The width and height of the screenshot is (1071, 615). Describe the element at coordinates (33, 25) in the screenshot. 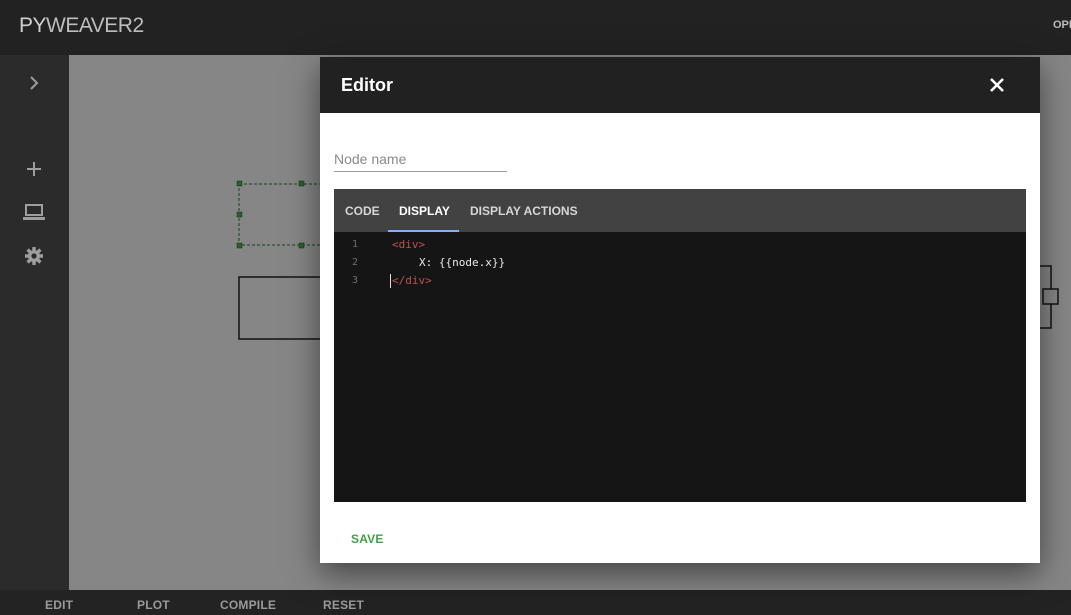

I see `logo-prefix: PY` at that location.